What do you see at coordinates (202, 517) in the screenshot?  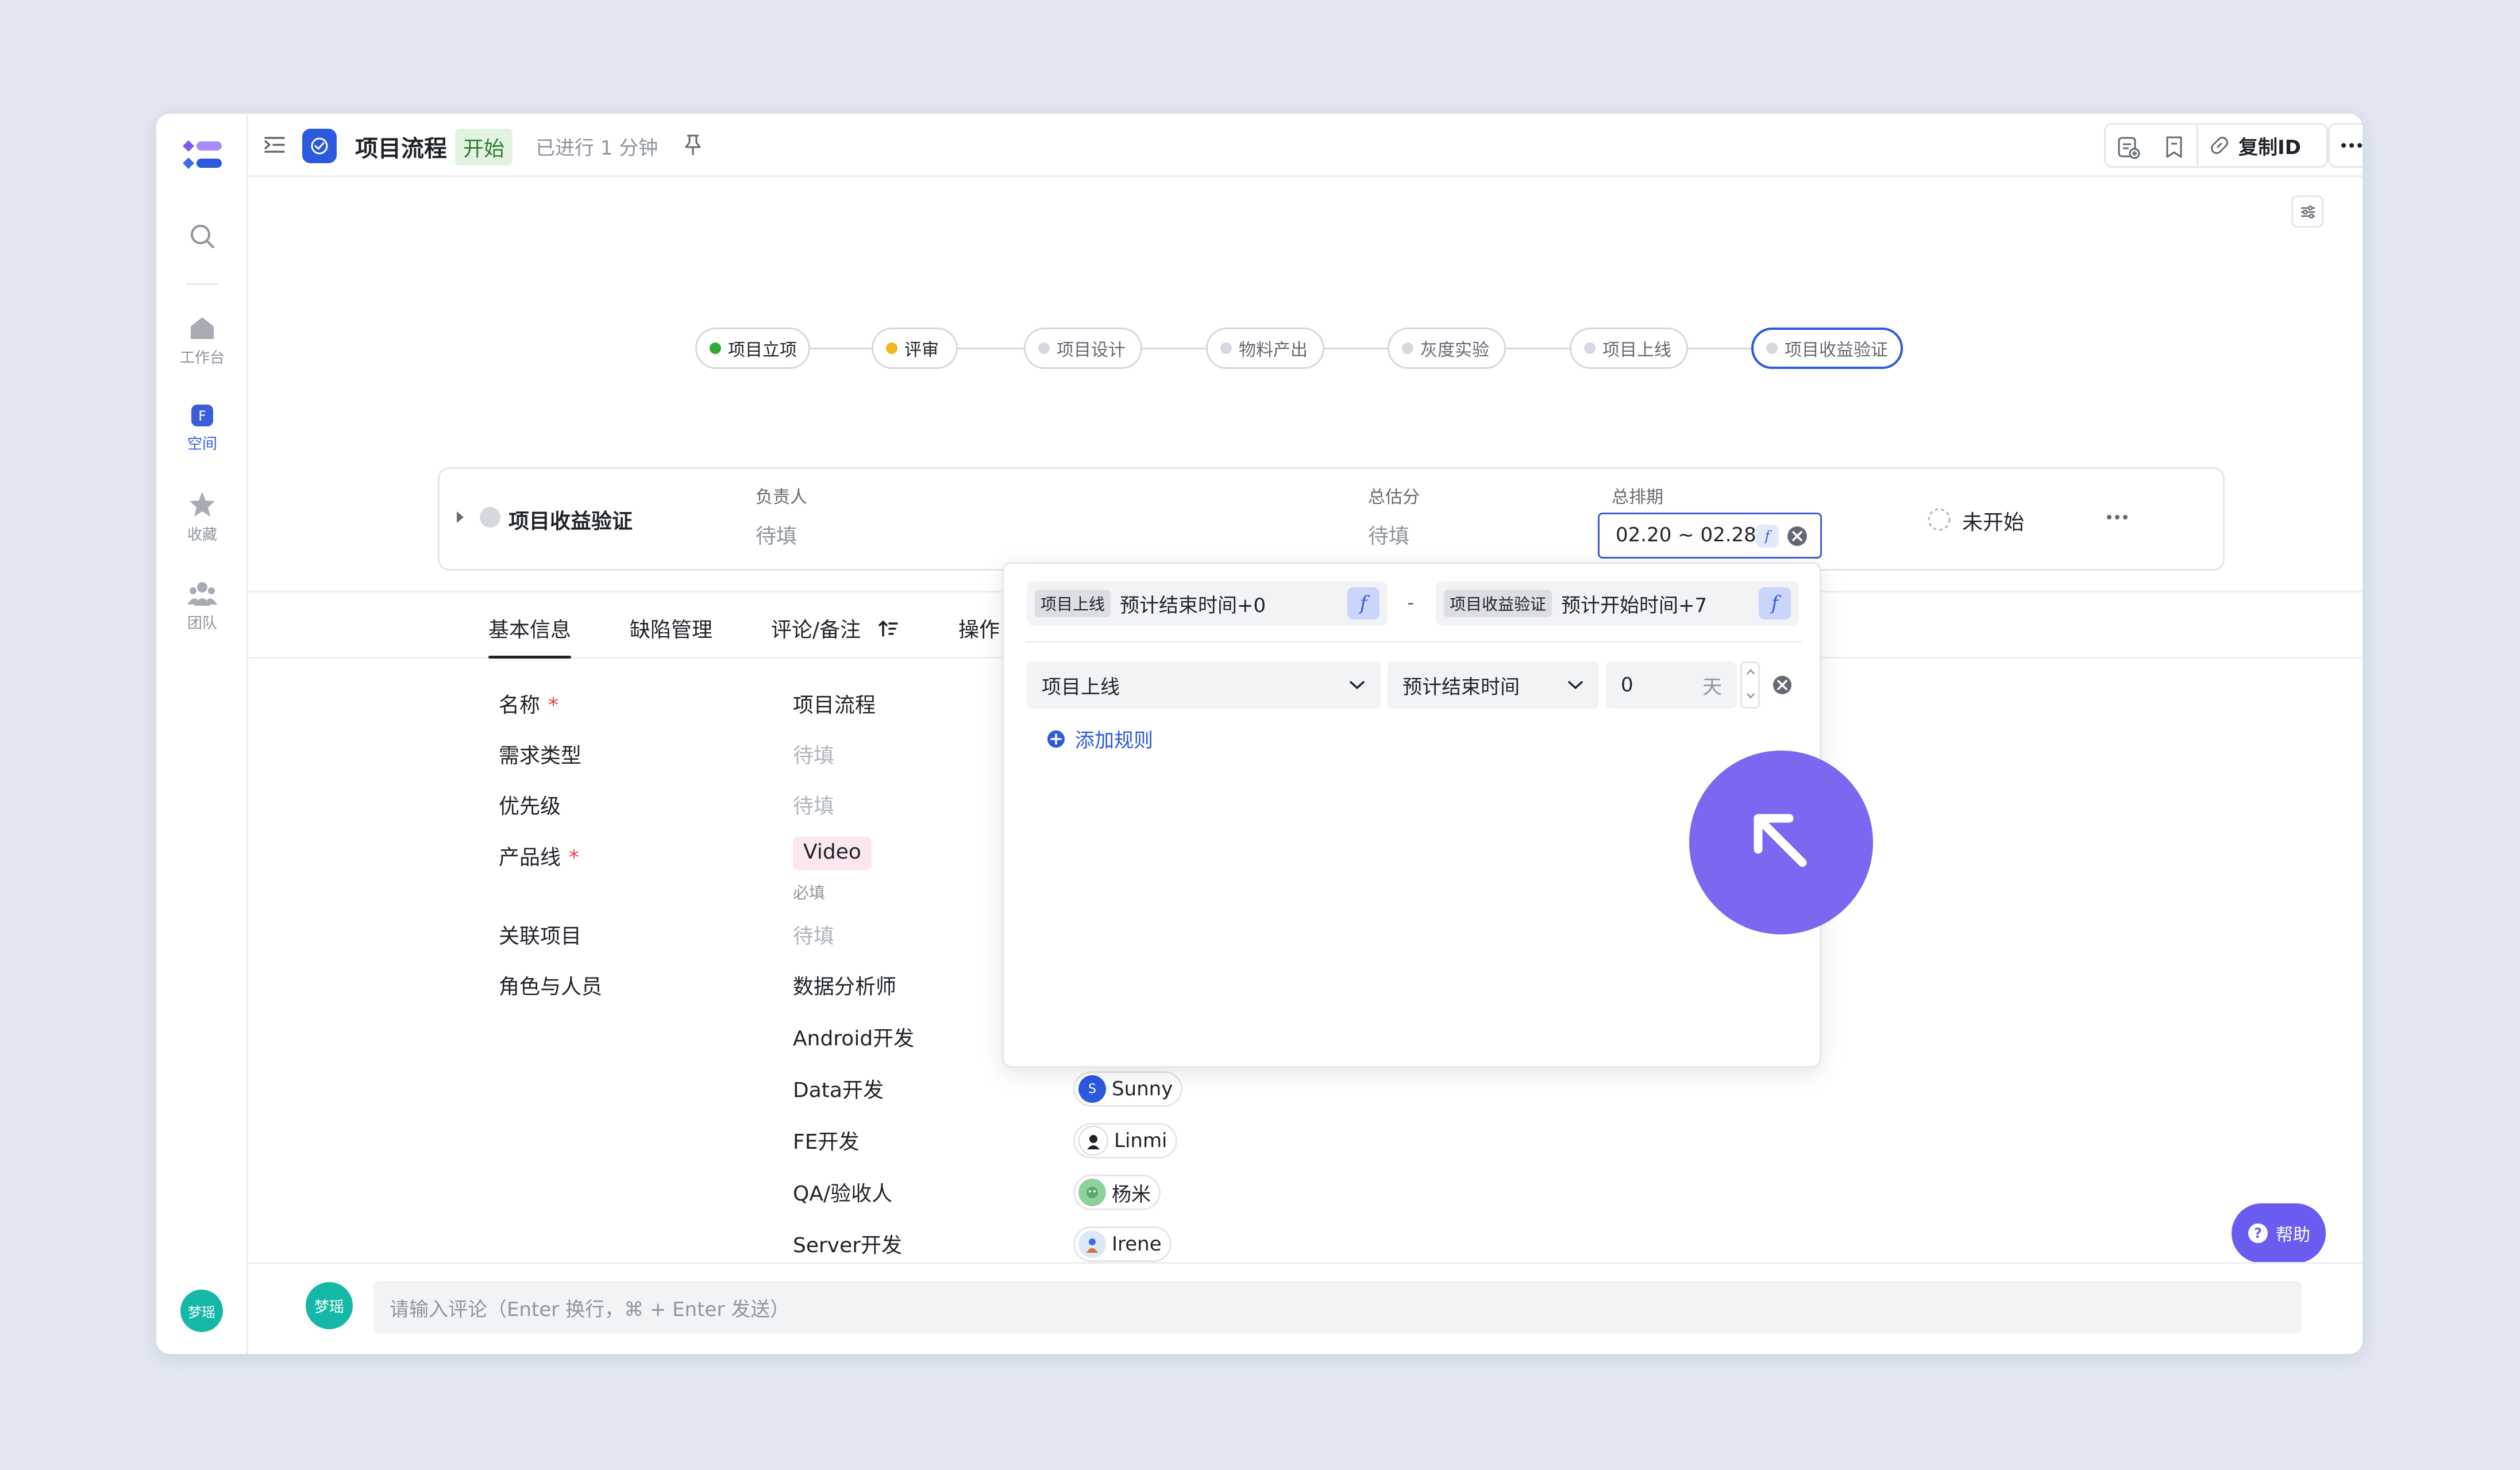 I see `sidebar-item-favorites: 收藏` at bounding box center [202, 517].